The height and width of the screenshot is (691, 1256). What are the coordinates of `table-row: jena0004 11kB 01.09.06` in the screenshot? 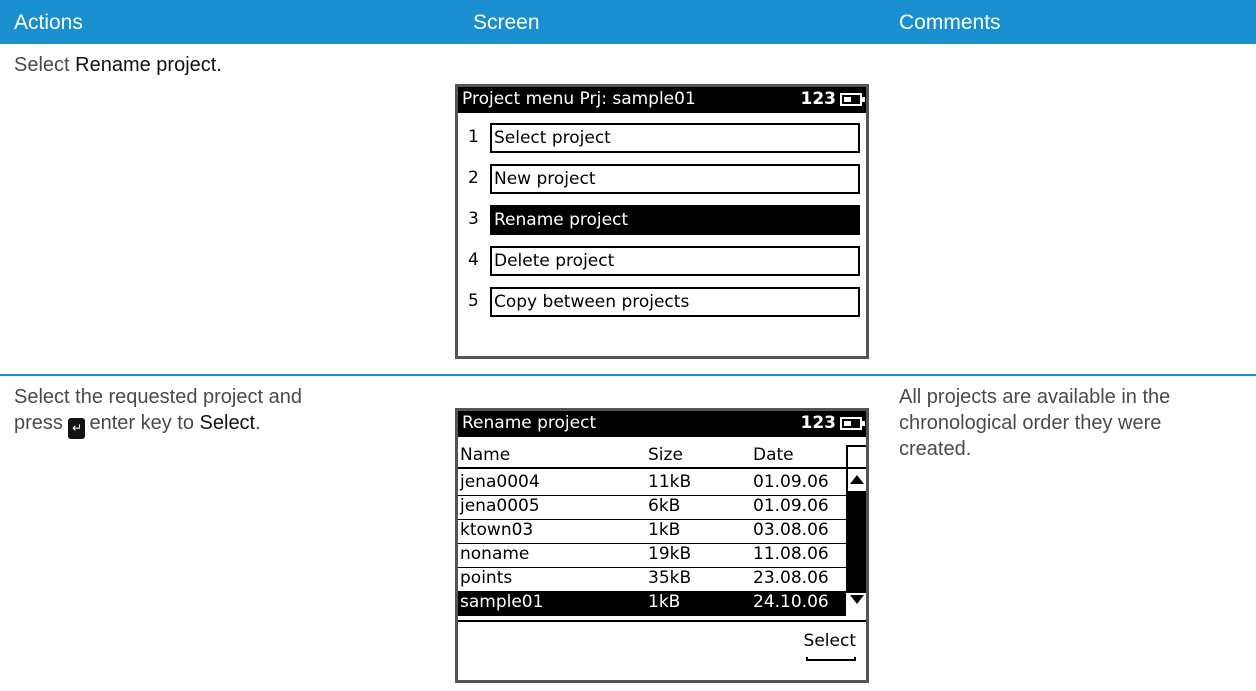 It's located at (652, 484).